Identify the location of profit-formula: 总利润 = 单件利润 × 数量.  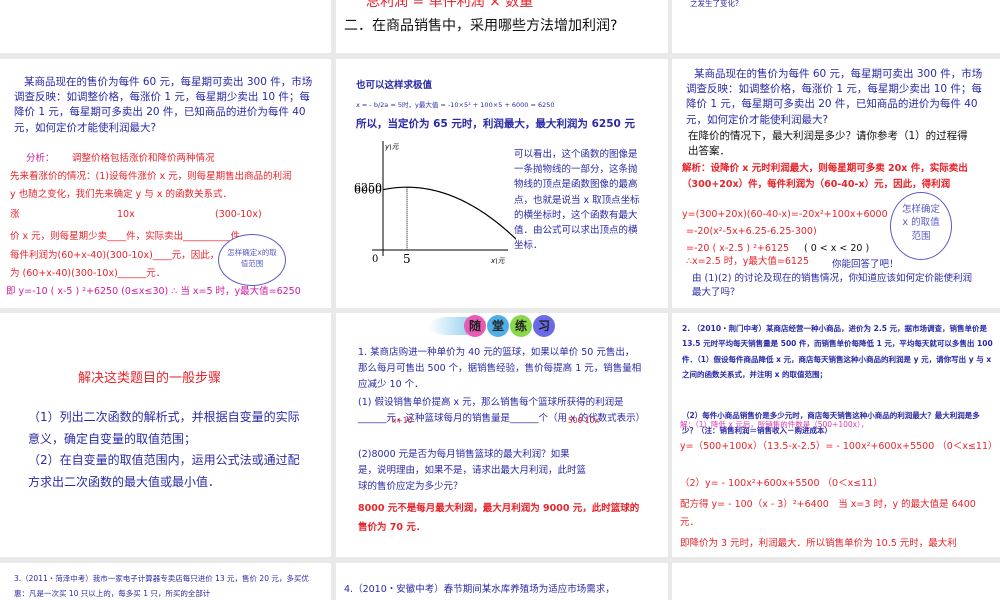
(450, 5).